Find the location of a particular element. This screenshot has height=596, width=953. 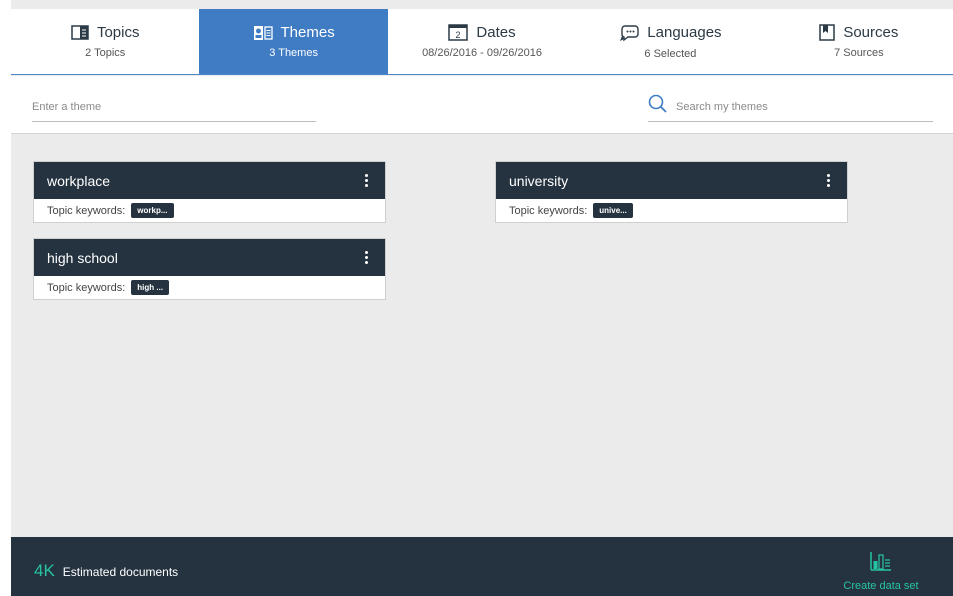

speech-bubble-icon is located at coordinates (629, 33).